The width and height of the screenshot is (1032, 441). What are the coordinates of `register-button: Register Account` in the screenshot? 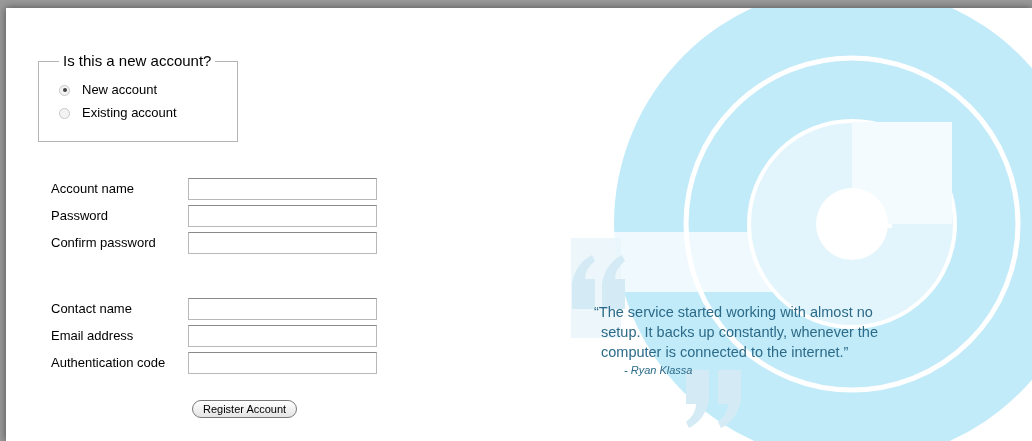 It's located at (245, 409).